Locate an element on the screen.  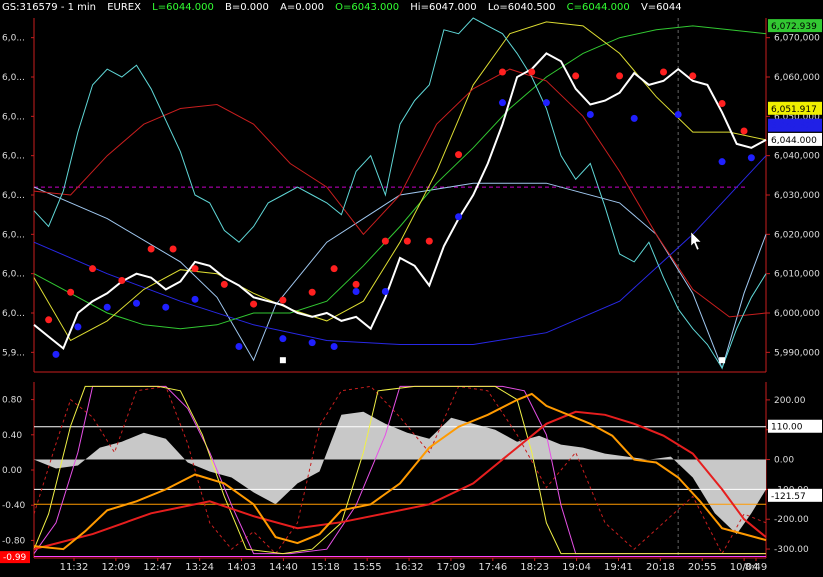
price-right-tick-label: 6,040,000 is located at coordinates (797, 157).